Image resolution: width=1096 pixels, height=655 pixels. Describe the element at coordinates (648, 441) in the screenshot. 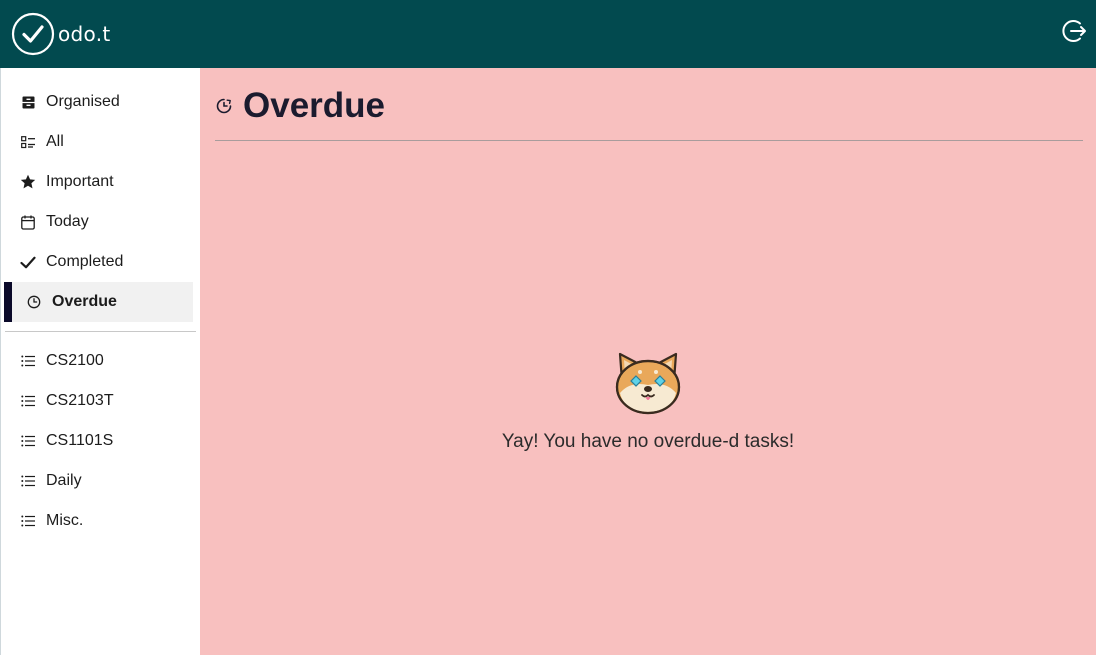

I see `empty-message: Yay! You have no overdue-d tasks!` at that location.